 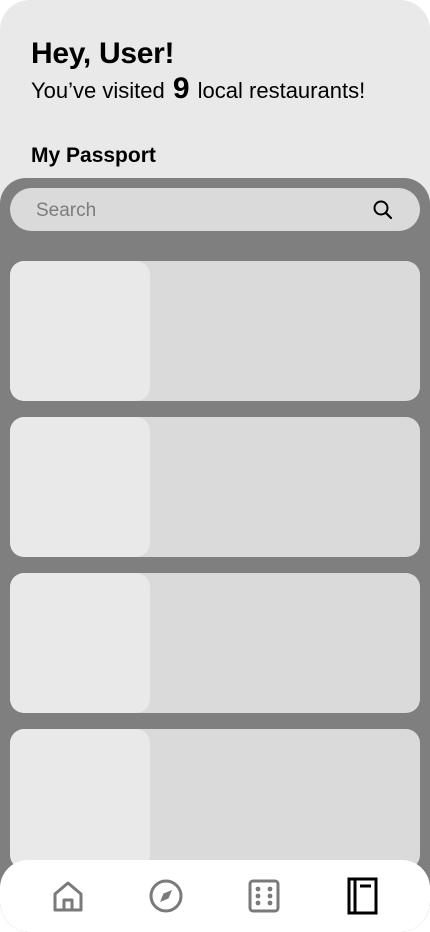 What do you see at coordinates (93, 155) in the screenshot?
I see `passport-section-title: My Passport` at bounding box center [93, 155].